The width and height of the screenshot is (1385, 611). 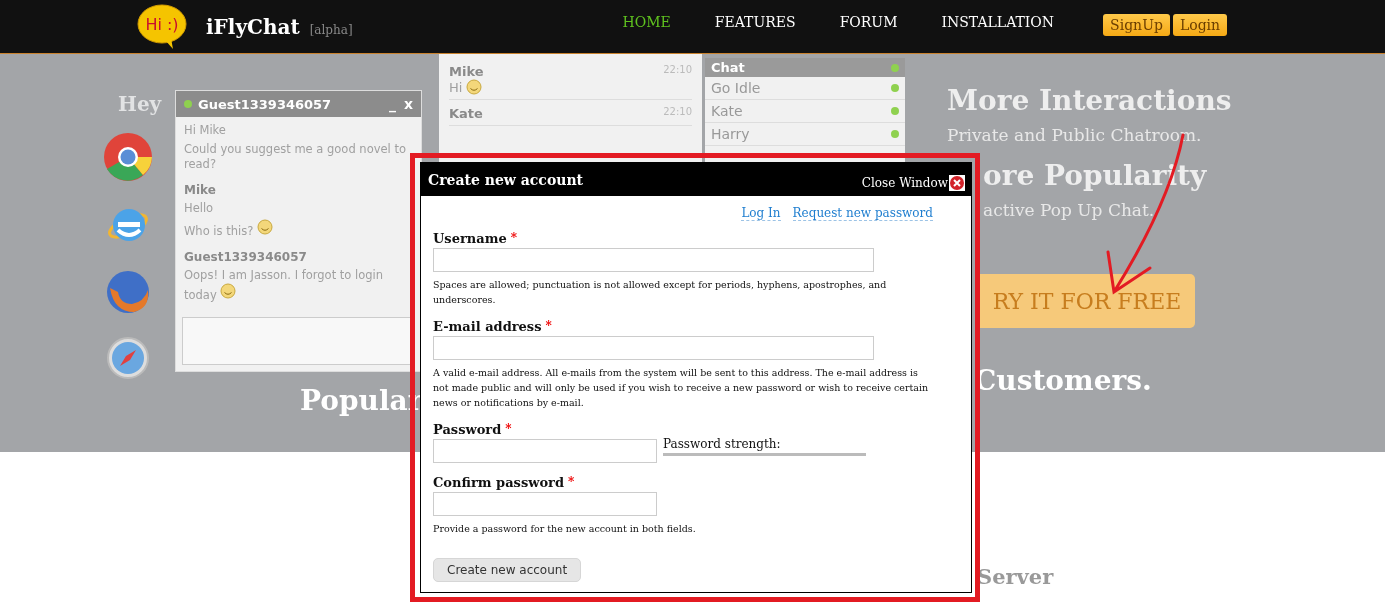 I want to click on brand-name: iFlyChat, so click(x=253, y=26).